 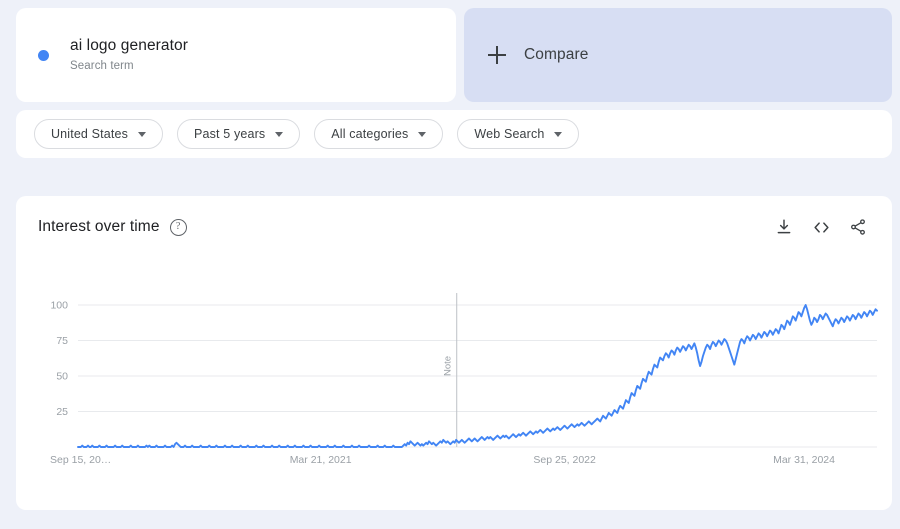 I want to click on search-term-card: ai logo generator Search term, so click(x=236, y=55).